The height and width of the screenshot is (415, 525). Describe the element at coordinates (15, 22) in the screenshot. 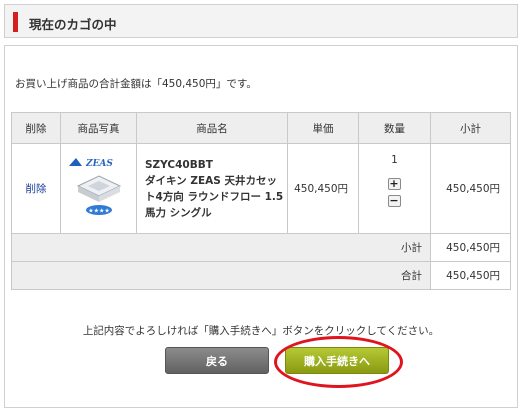

I see `header-accent-bar` at that location.